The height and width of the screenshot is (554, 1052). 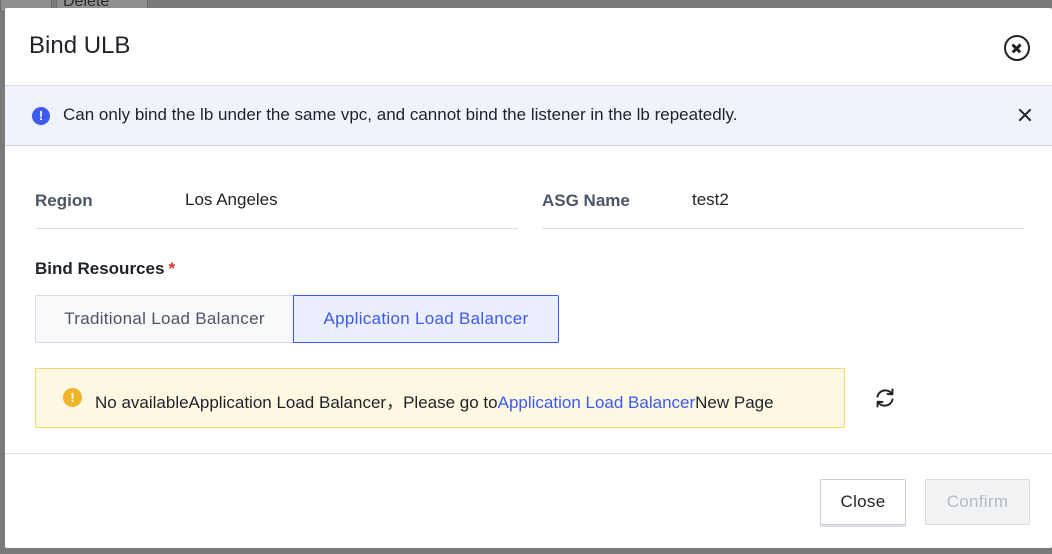 I want to click on bind-resources-label: Bind Resources *, so click(x=105, y=269).